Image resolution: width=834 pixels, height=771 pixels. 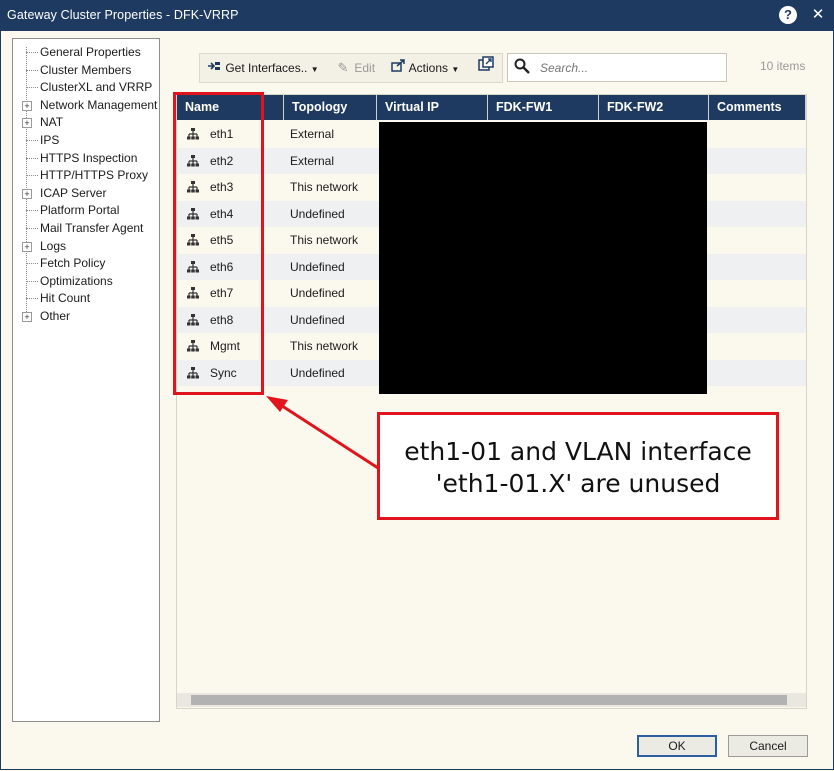 I want to click on tree-item-label: ICAP Server, so click(x=73, y=192).